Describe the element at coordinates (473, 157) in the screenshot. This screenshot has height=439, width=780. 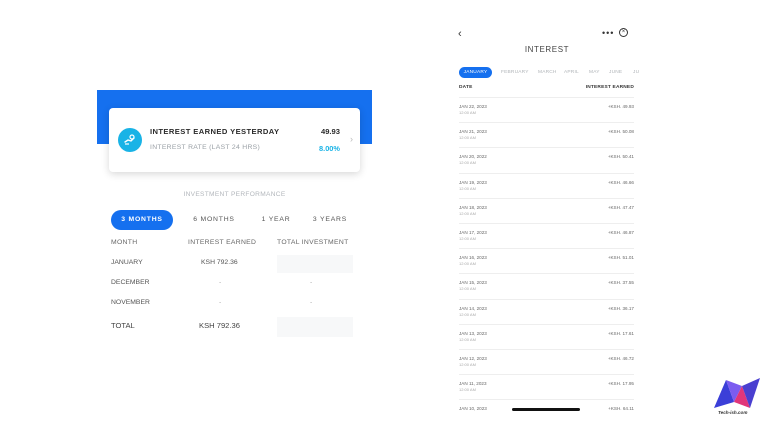
I see `entry-date: JAN 20, 2022` at that location.